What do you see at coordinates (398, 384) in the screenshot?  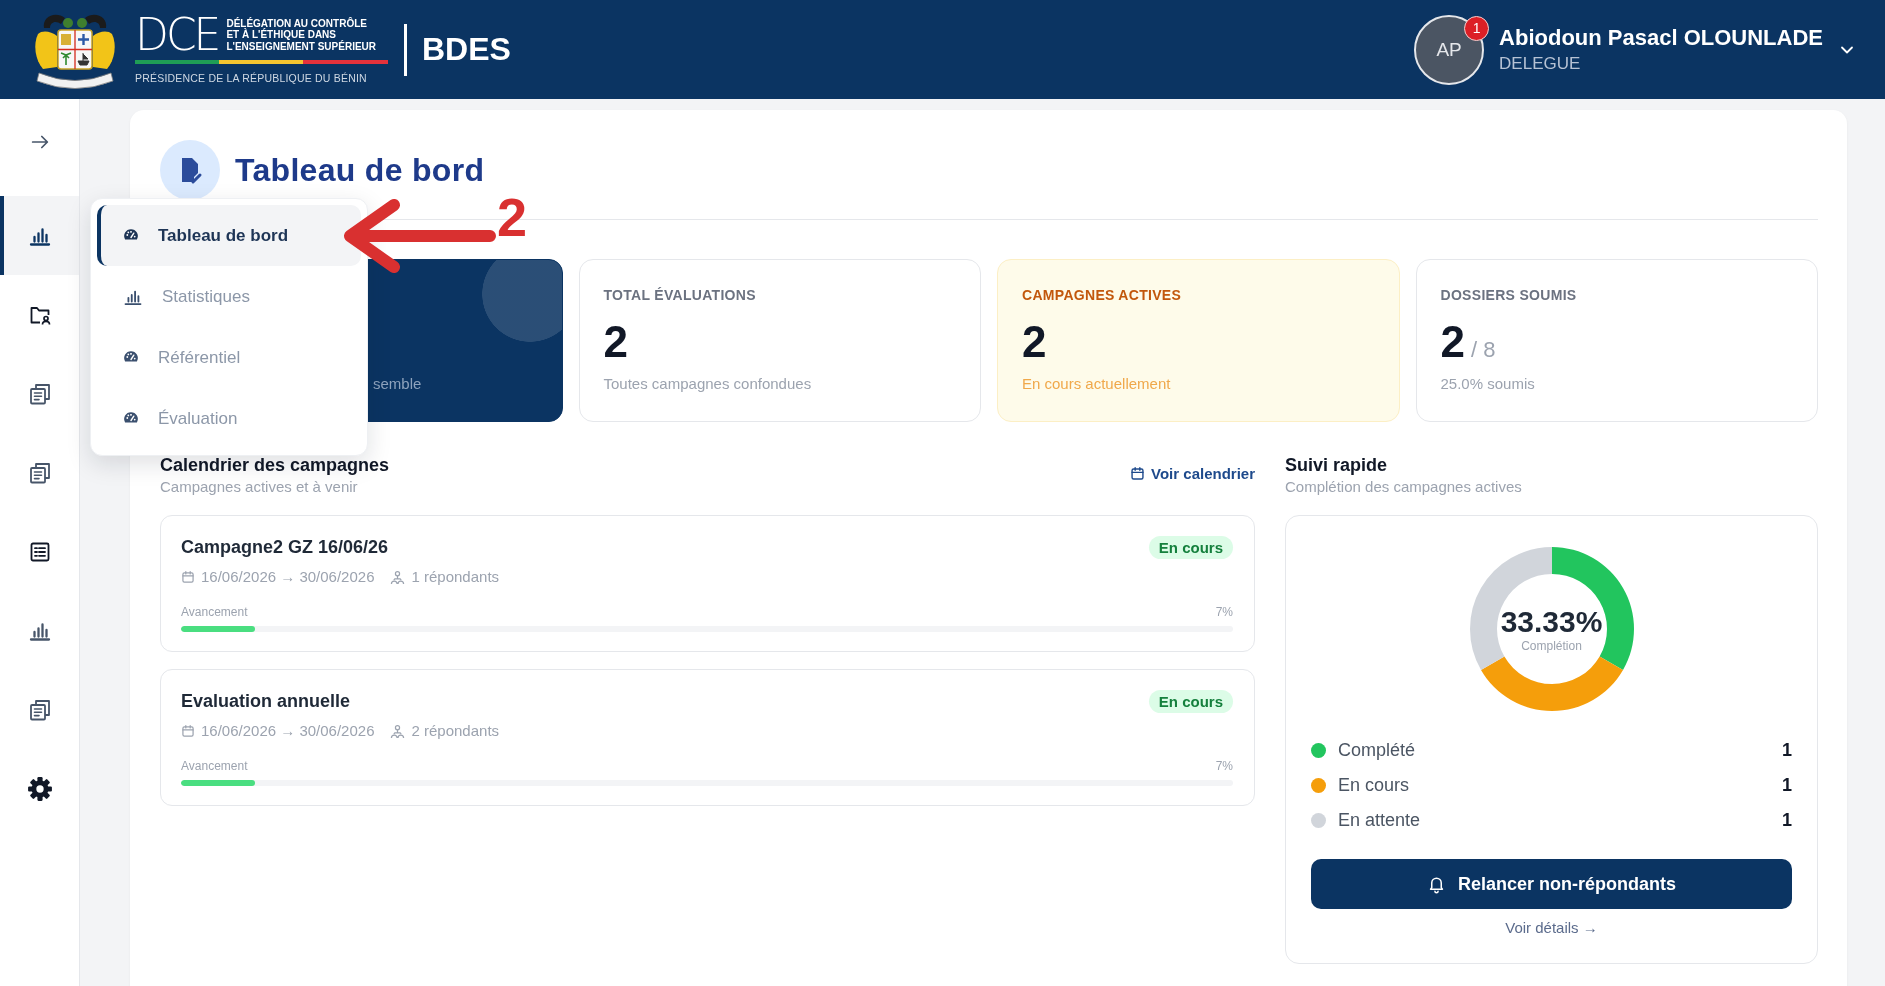 I see `stat-caption: semble` at bounding box center [398, 384].